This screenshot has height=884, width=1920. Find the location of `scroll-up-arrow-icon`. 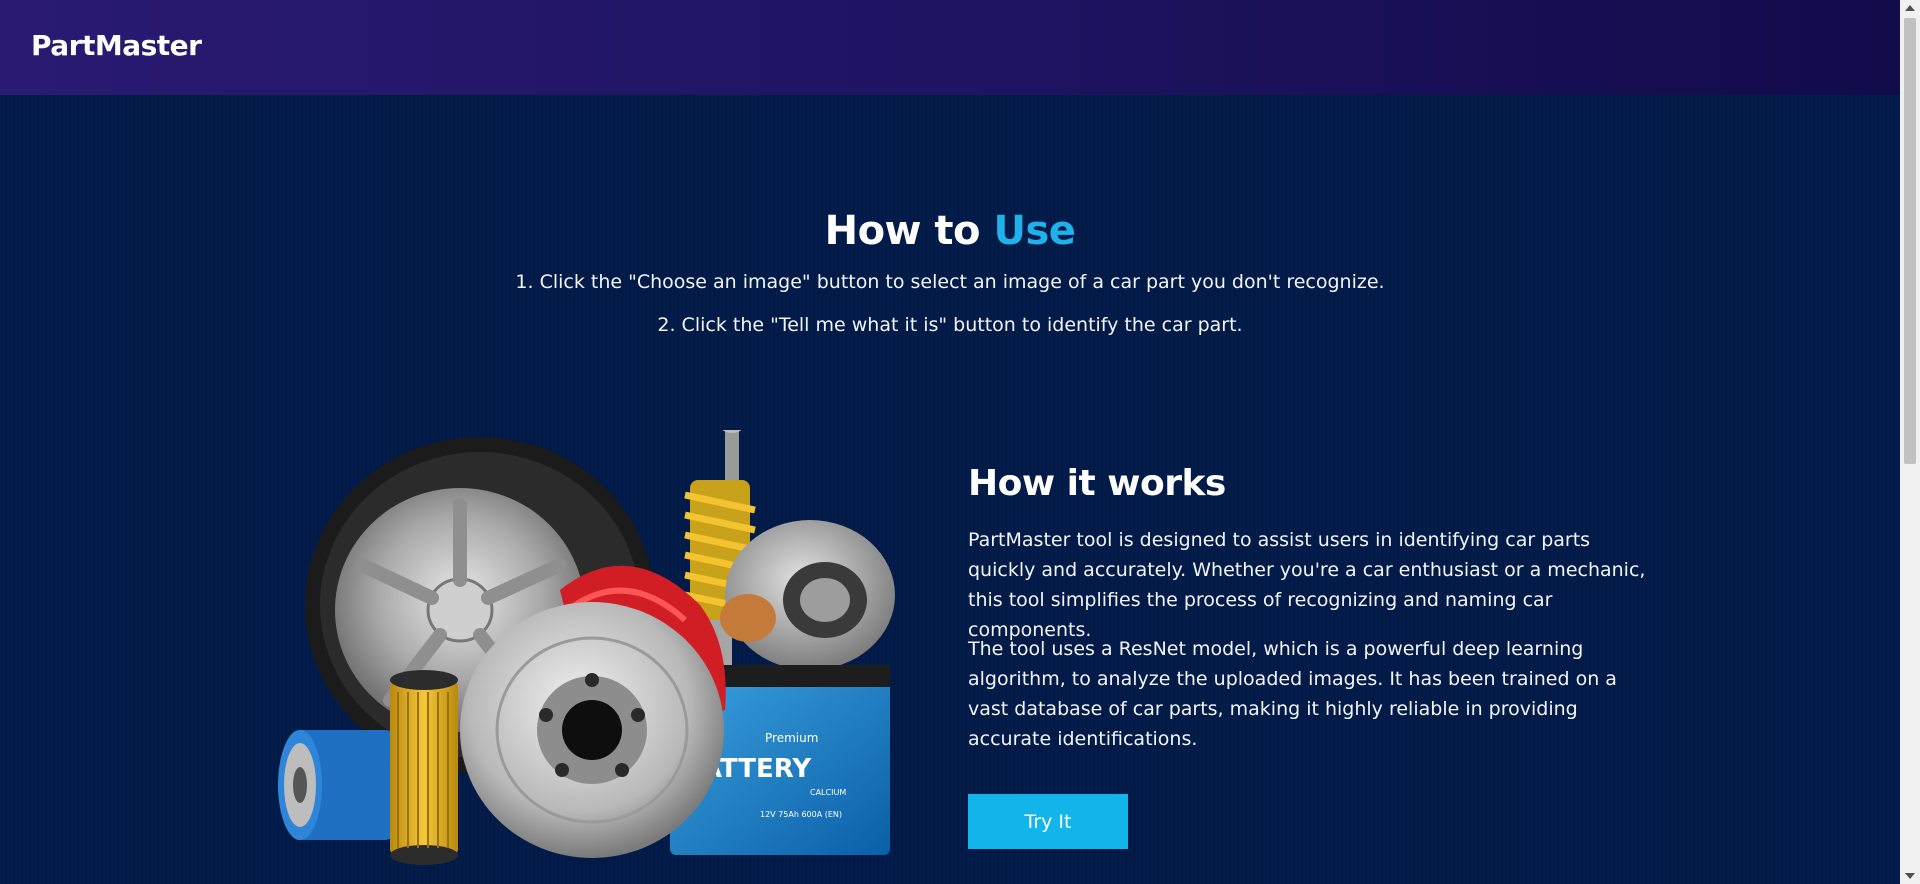

scroll-up-arrow-icon is located at coordinates (1910, 8).